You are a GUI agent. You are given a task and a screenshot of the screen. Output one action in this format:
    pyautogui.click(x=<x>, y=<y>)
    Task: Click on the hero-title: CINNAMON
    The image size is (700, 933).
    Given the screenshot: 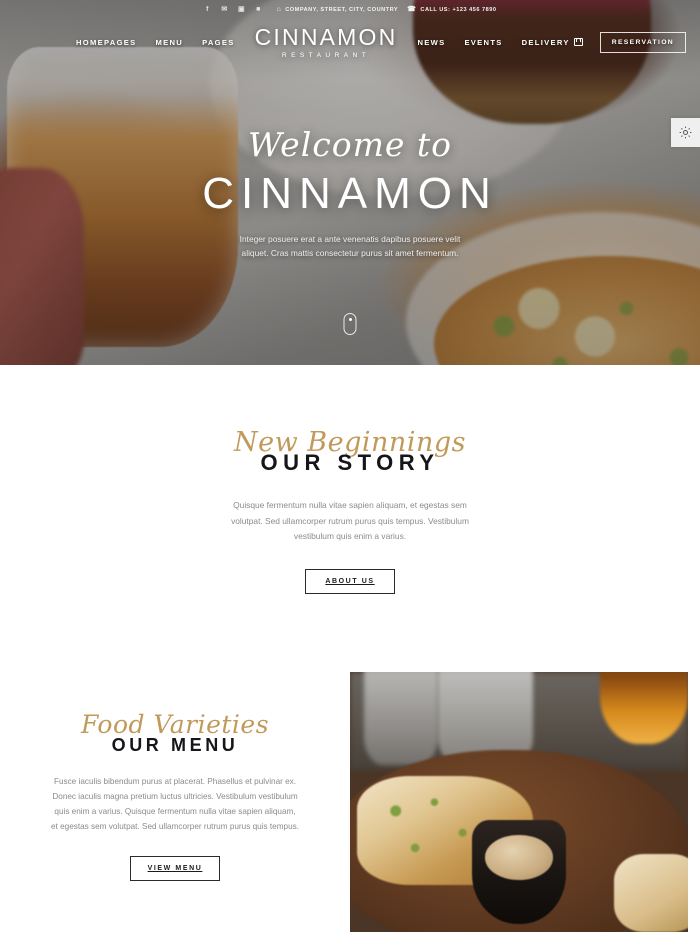 What is the action you would take?
    pyautogui.click(x=350, y=193)
    